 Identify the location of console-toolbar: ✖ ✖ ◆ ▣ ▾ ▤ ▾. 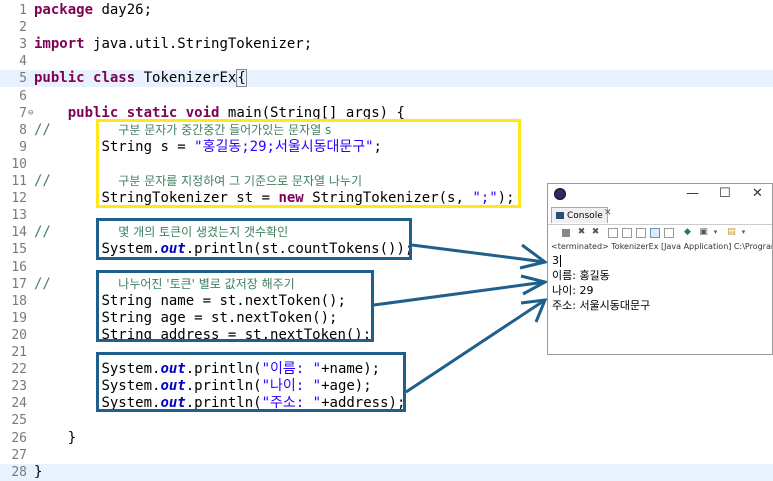
(660, 233).